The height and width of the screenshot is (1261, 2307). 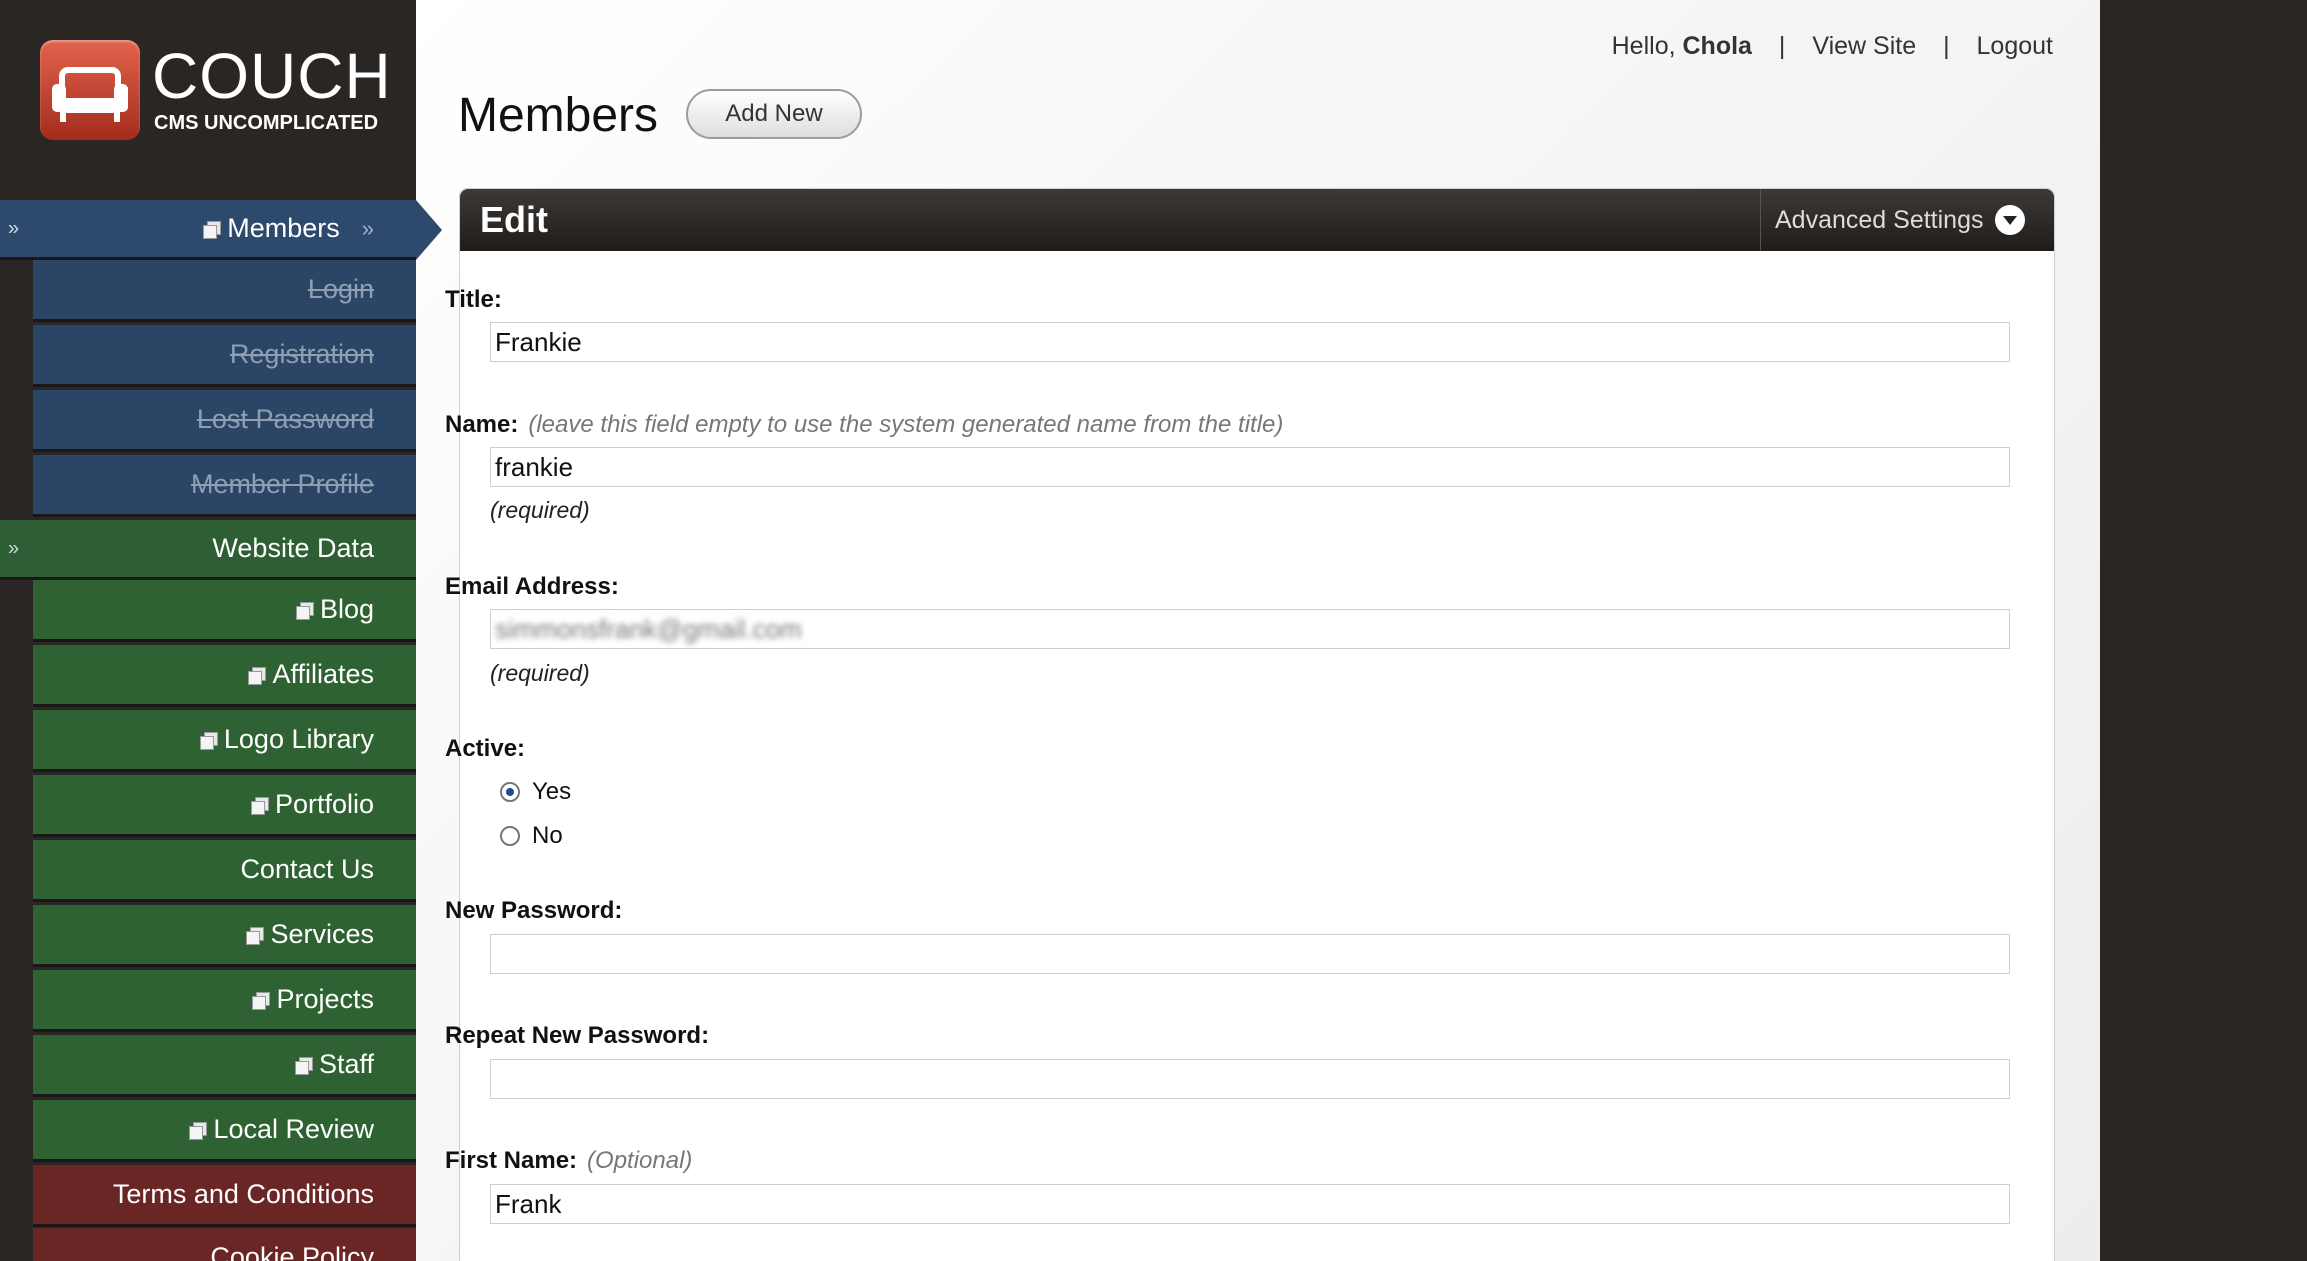 I want to click on sidebar-item-member-profile: Member Profile, so click(x=224, y=486).